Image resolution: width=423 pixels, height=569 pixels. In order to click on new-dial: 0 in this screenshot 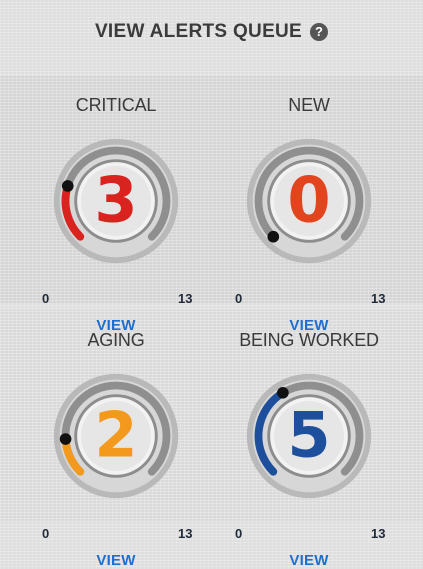, I will do `click(309, 201)`.